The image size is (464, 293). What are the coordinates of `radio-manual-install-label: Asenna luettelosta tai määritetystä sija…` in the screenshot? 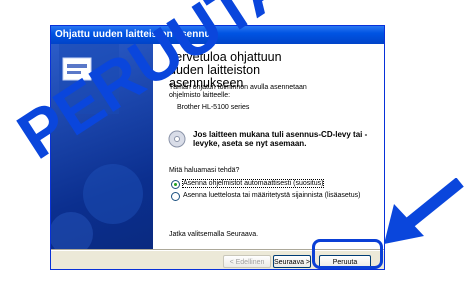 It's located at (272, 195).